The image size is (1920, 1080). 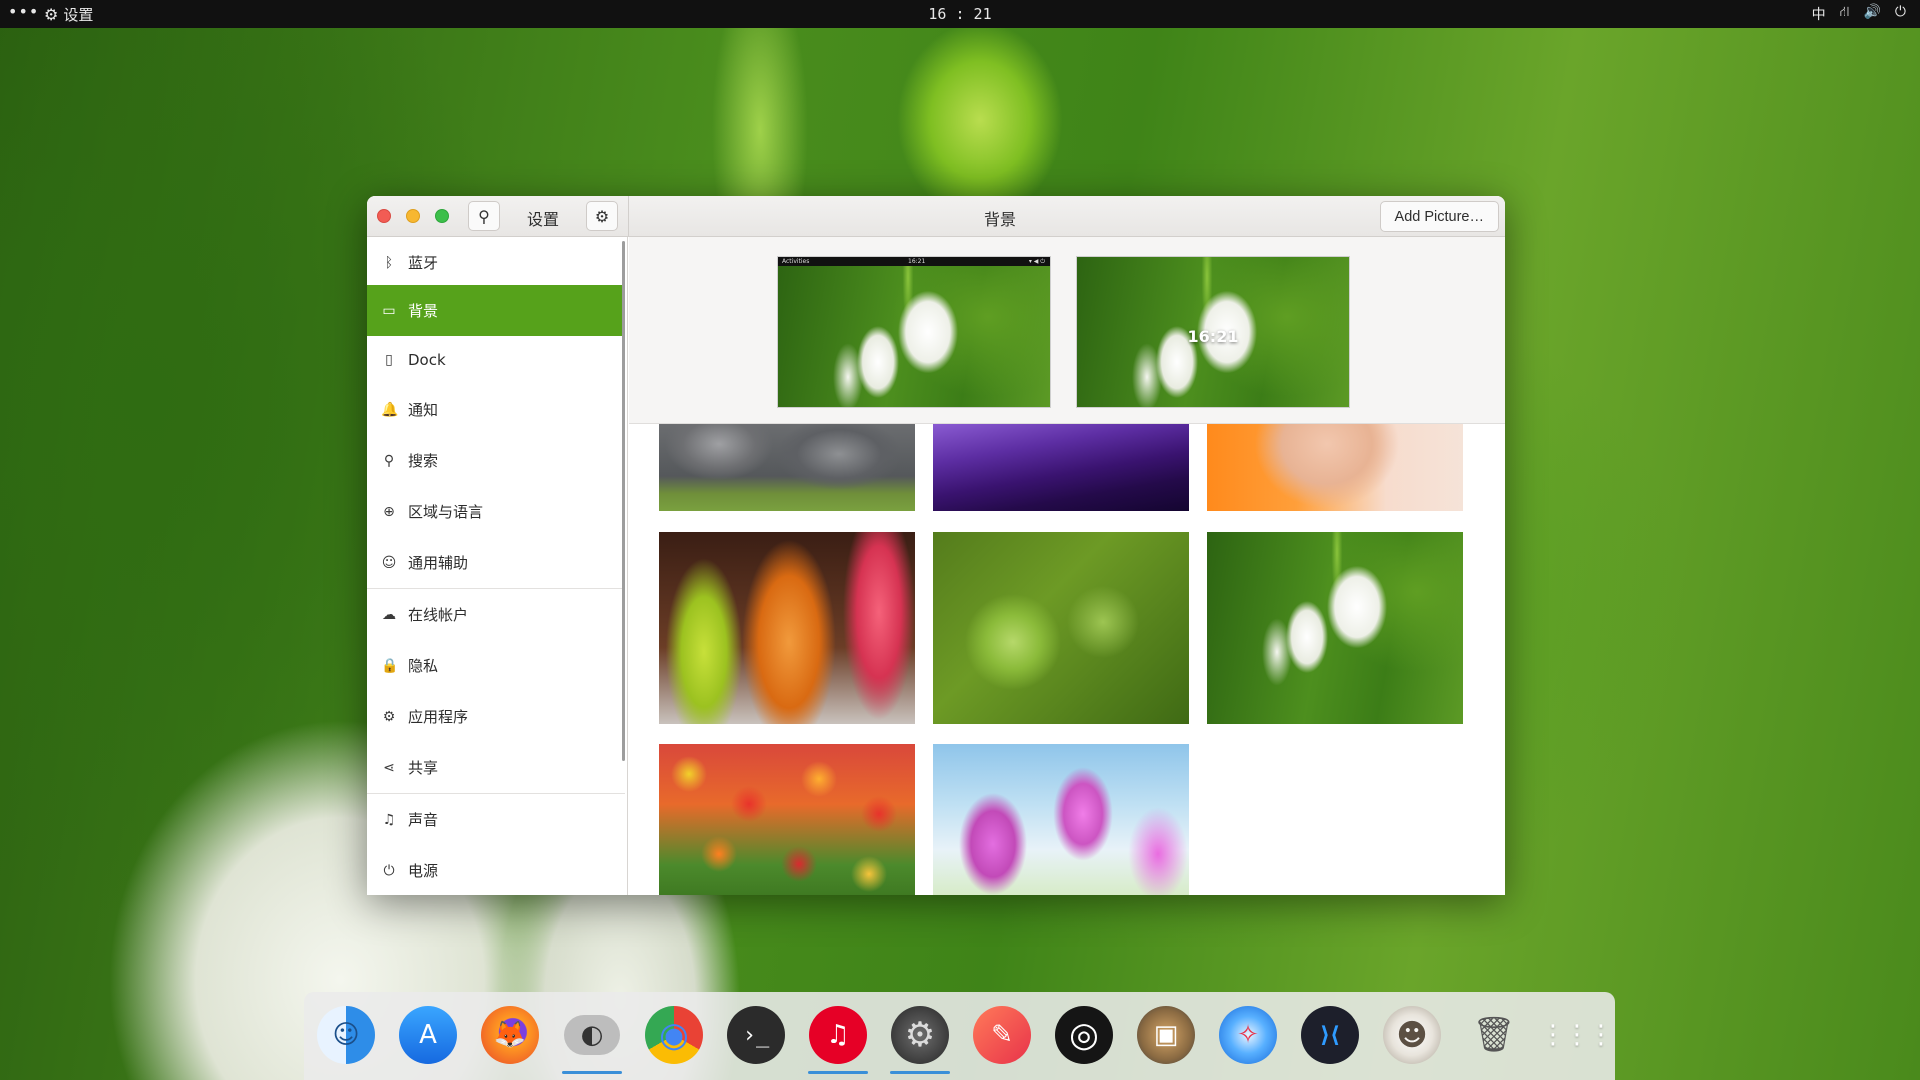 I want to click on sidebar-item-label: 通知, so click(x=423, y=410).